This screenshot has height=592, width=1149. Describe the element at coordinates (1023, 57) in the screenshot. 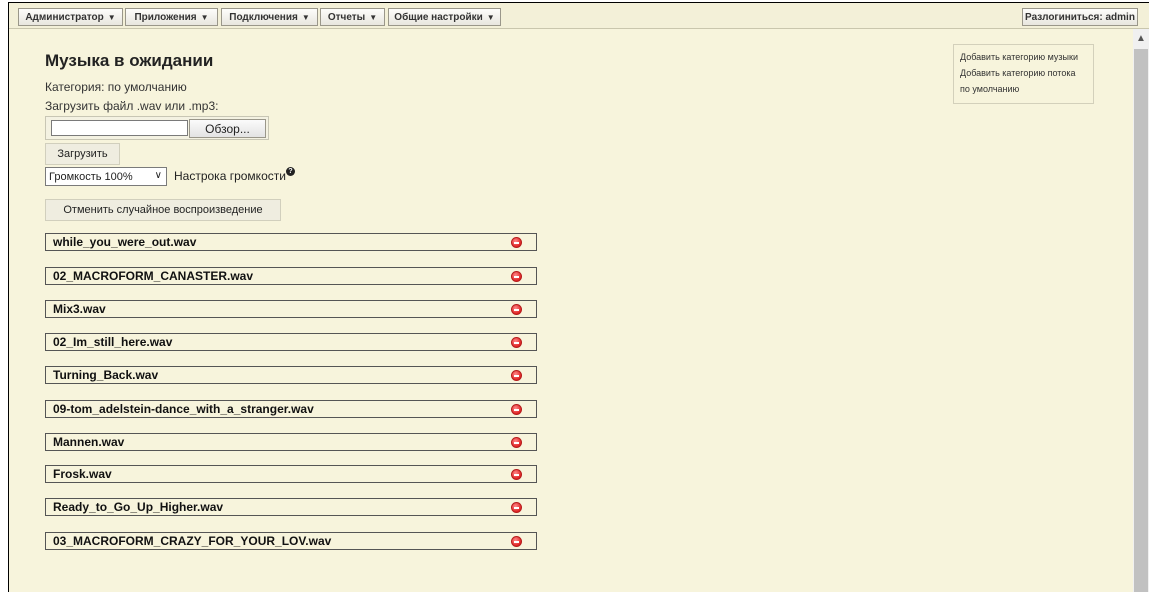

I see `add-music-category-link: Добавить категорию музыки` at that location.